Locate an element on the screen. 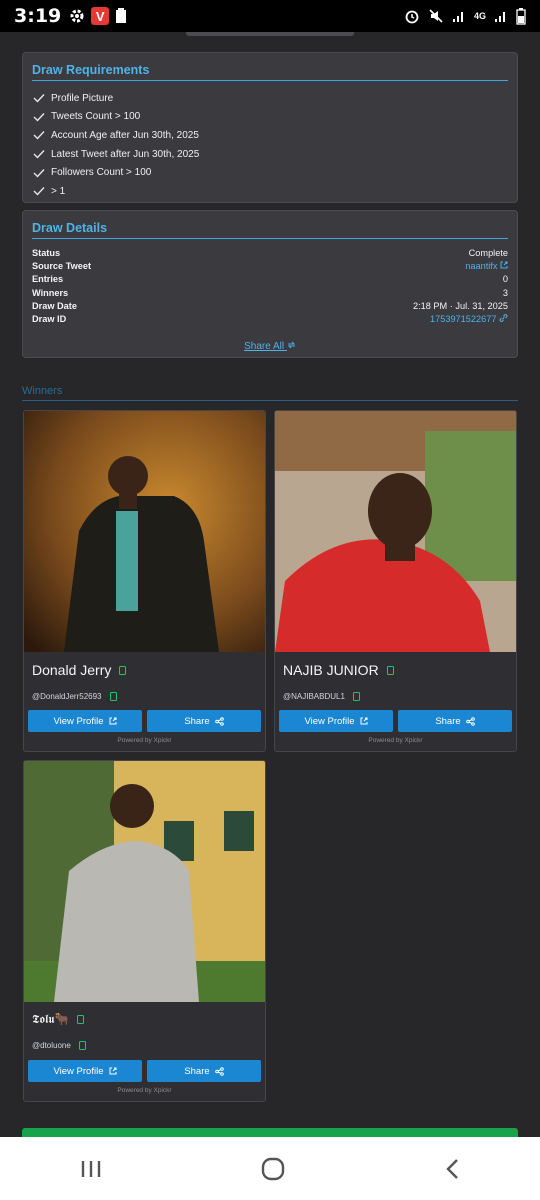 The height and width of the screenshot is (1200, 540). detail-row: Status Complete is located at coordinates (270, 254).